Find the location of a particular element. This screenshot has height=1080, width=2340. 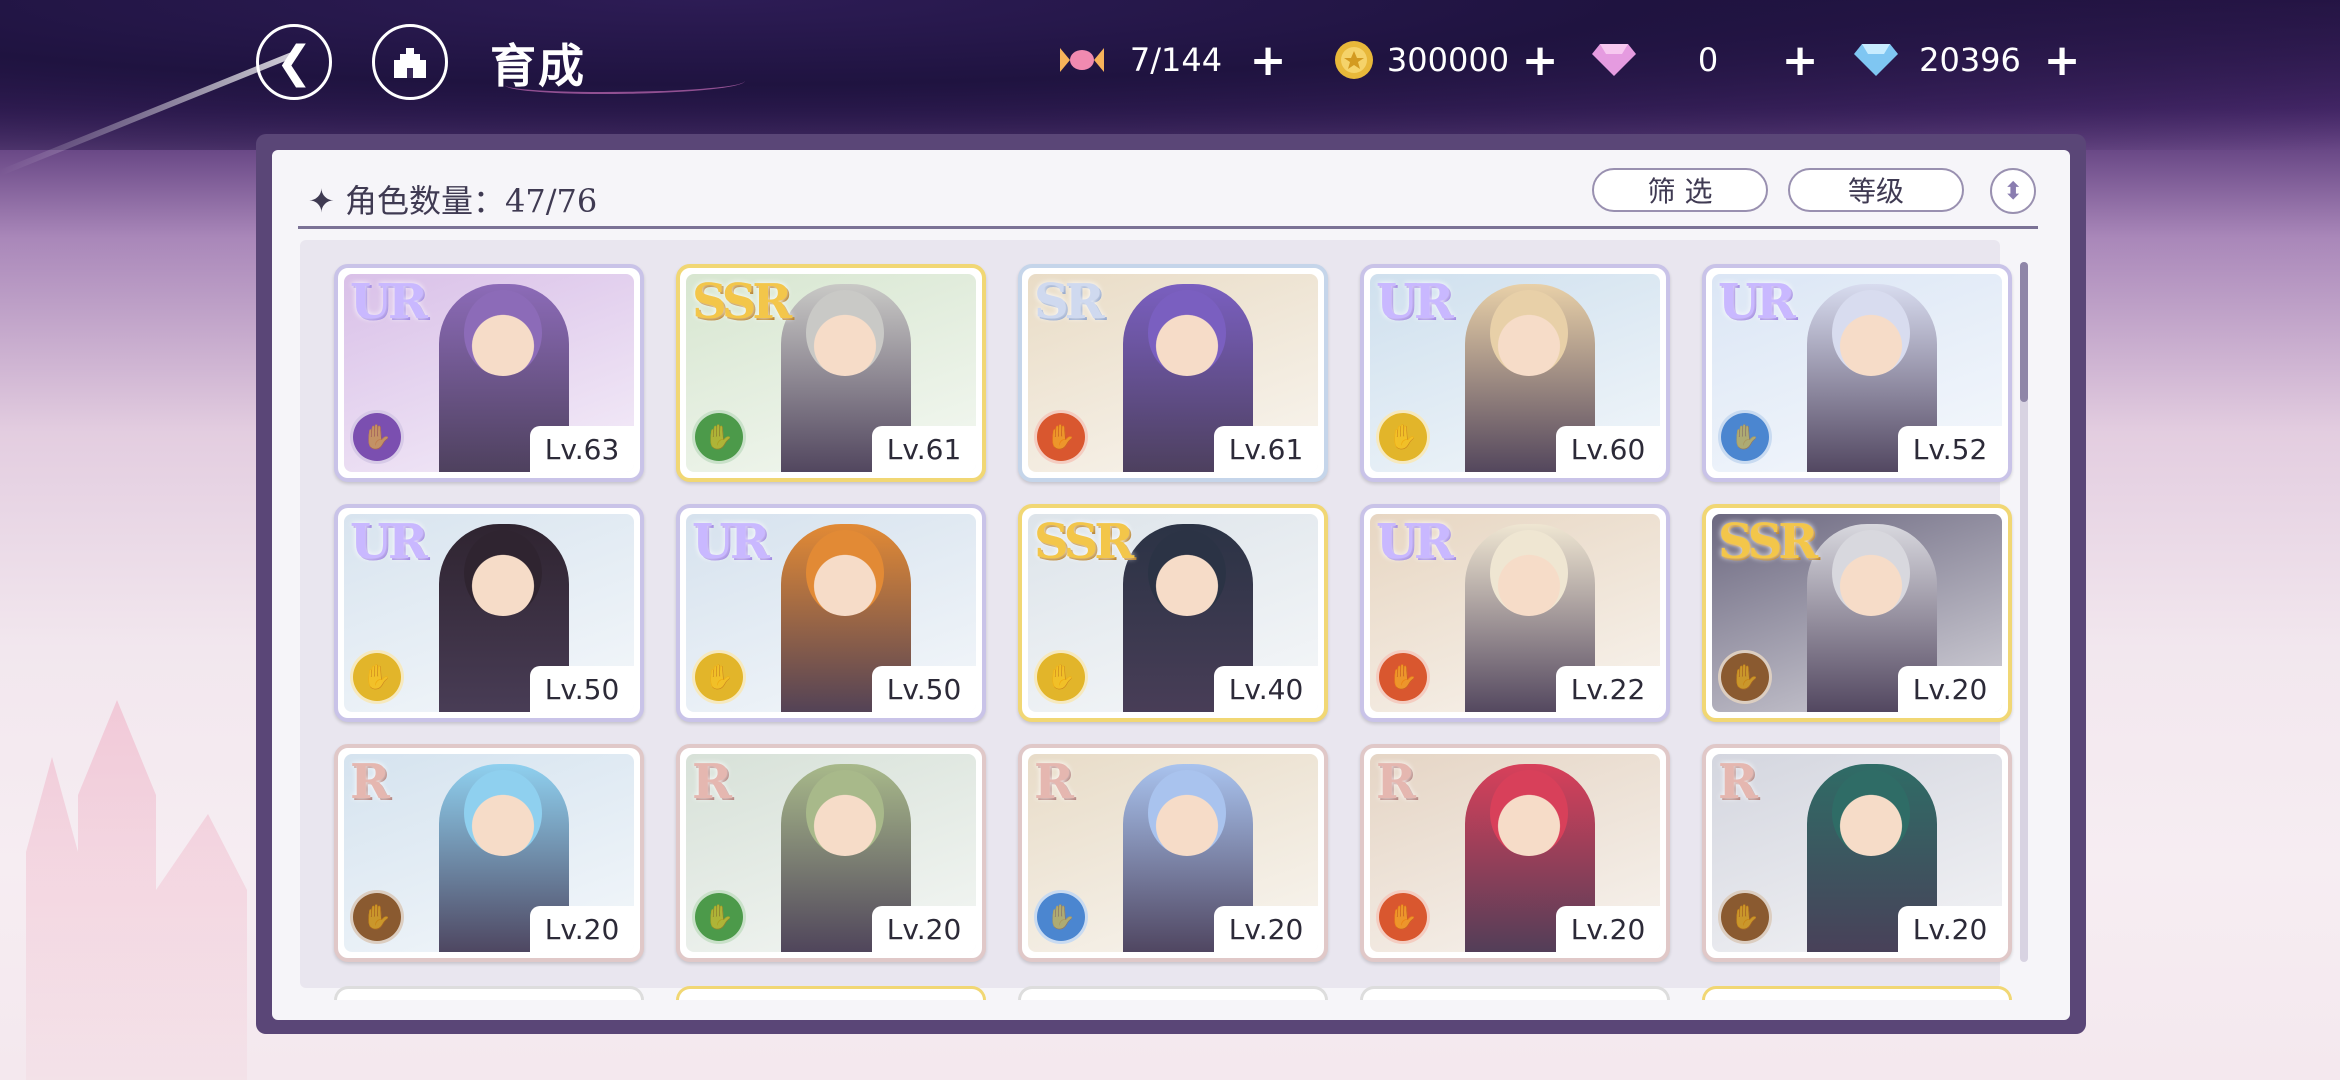

pink-gem-icon is located at coordinates (1614, 60).